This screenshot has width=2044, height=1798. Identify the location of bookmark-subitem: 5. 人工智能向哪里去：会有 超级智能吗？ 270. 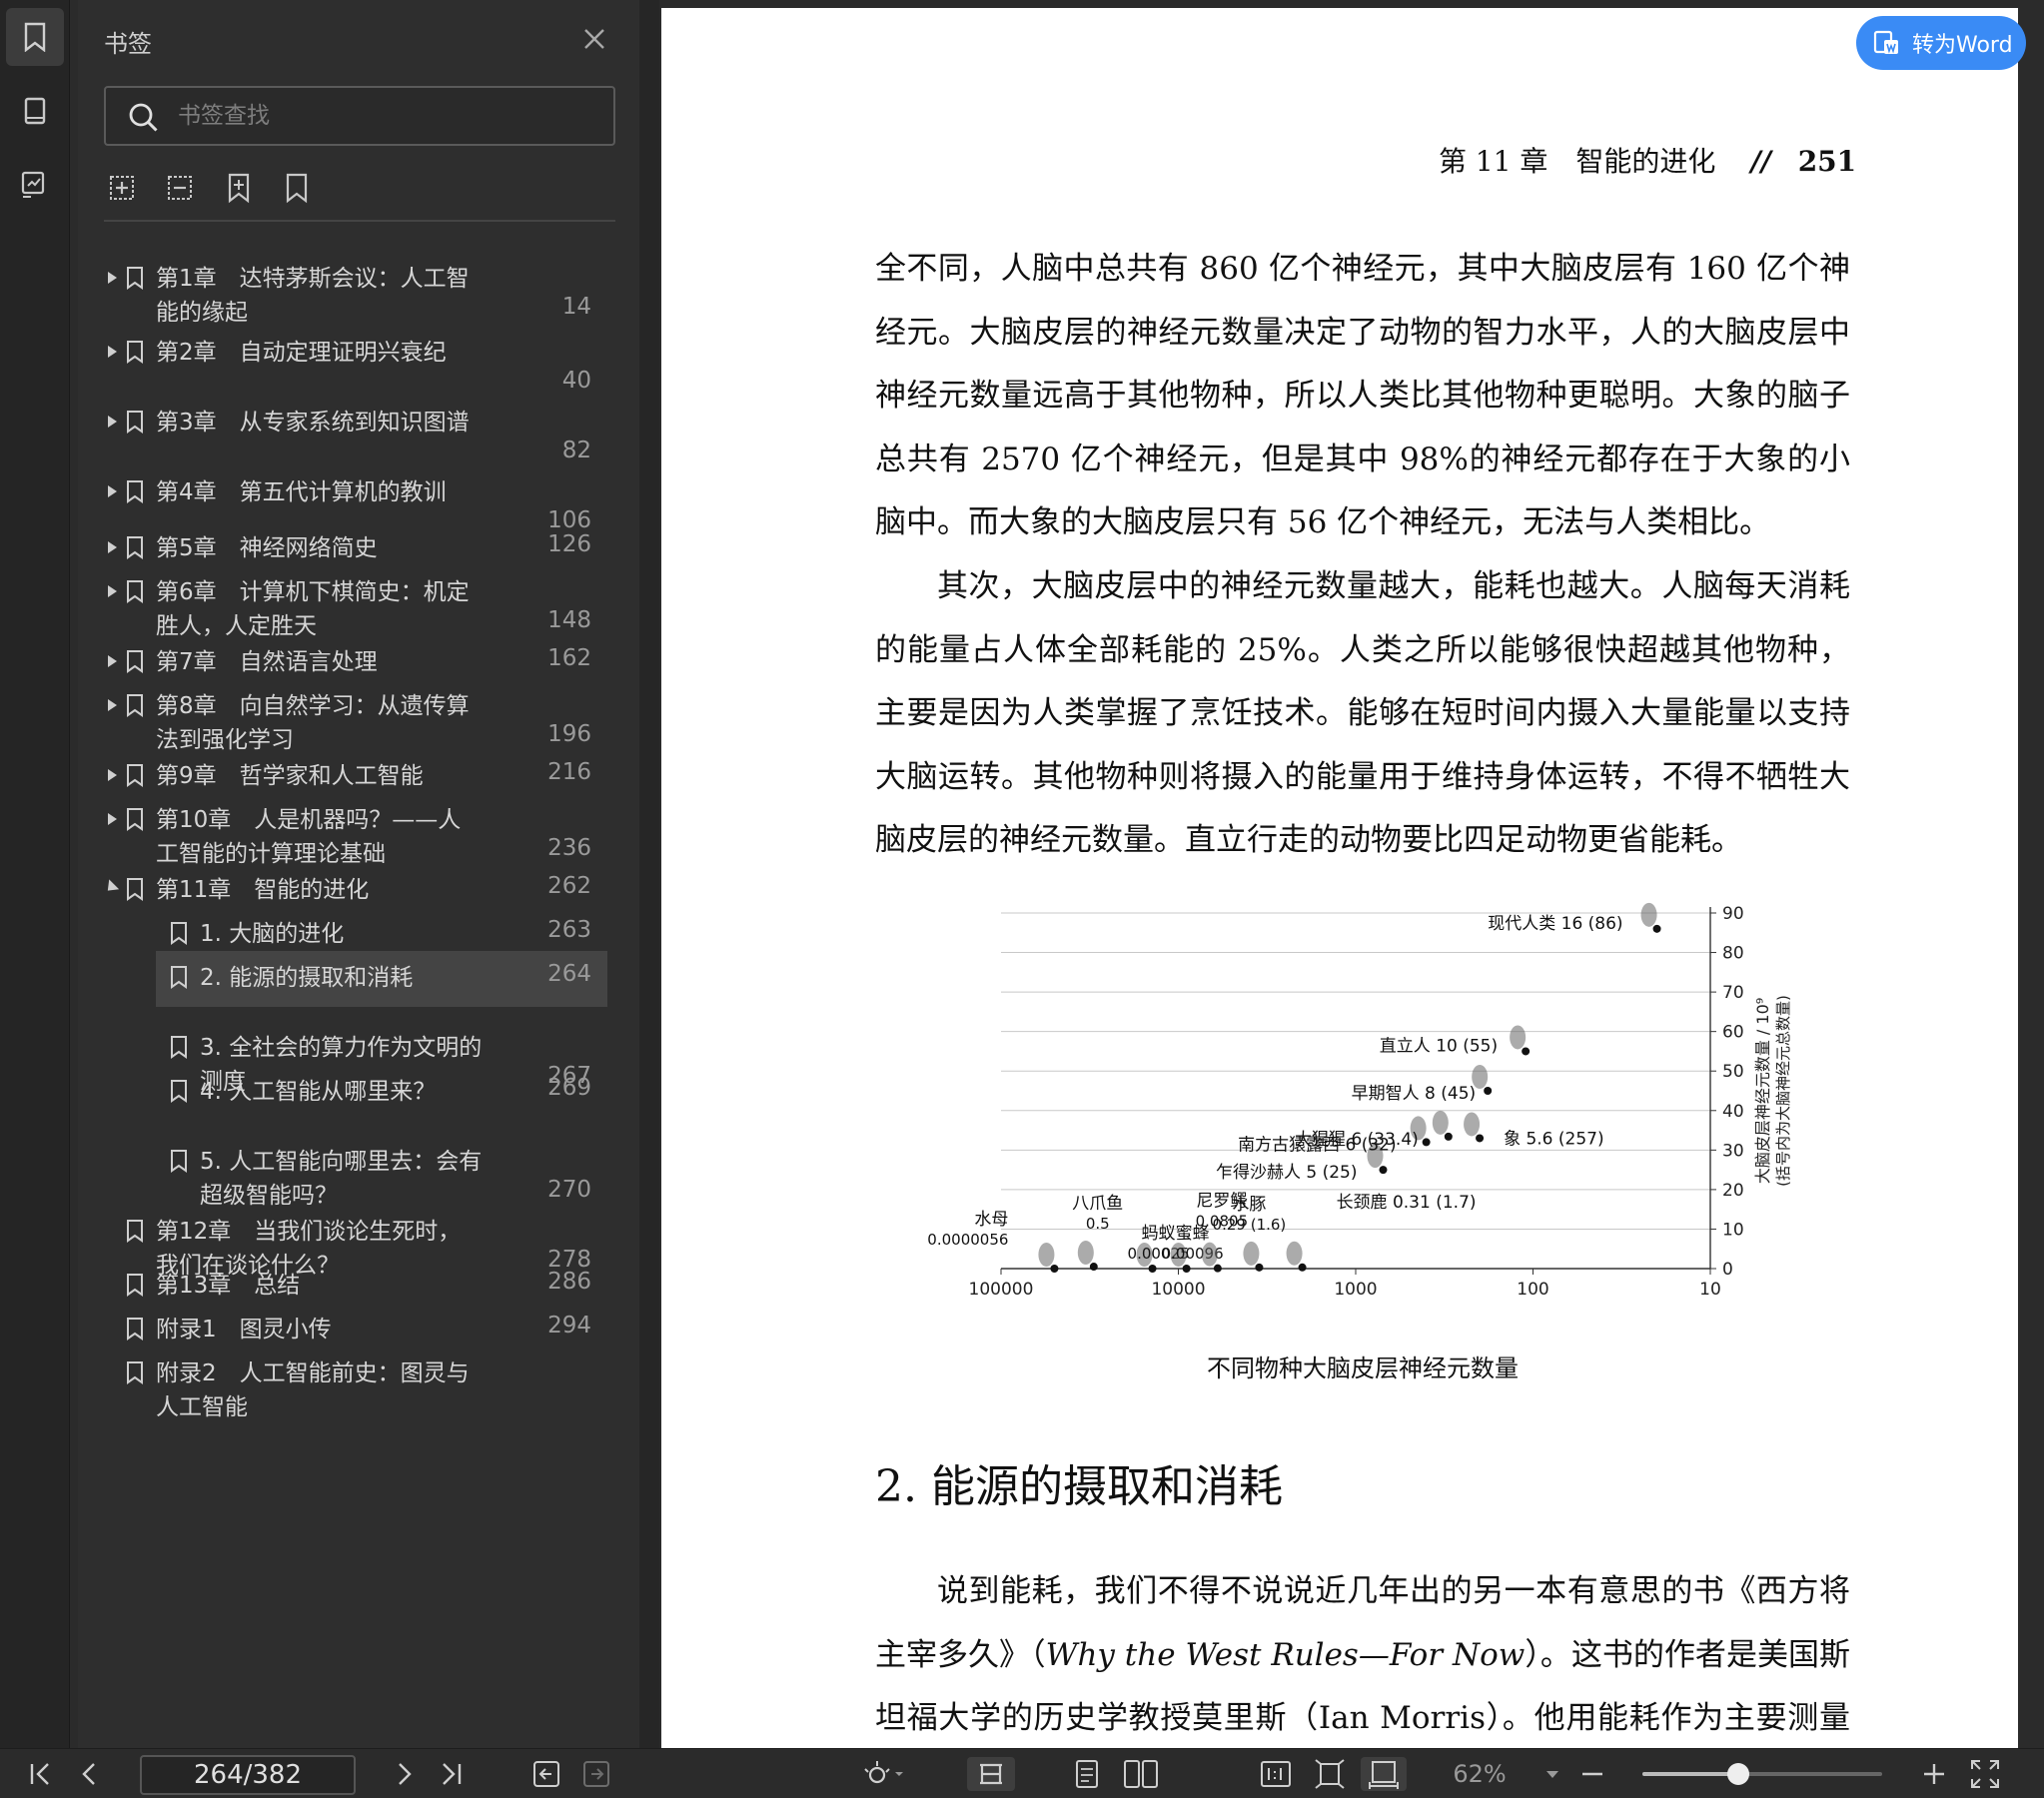
(347, 1168).